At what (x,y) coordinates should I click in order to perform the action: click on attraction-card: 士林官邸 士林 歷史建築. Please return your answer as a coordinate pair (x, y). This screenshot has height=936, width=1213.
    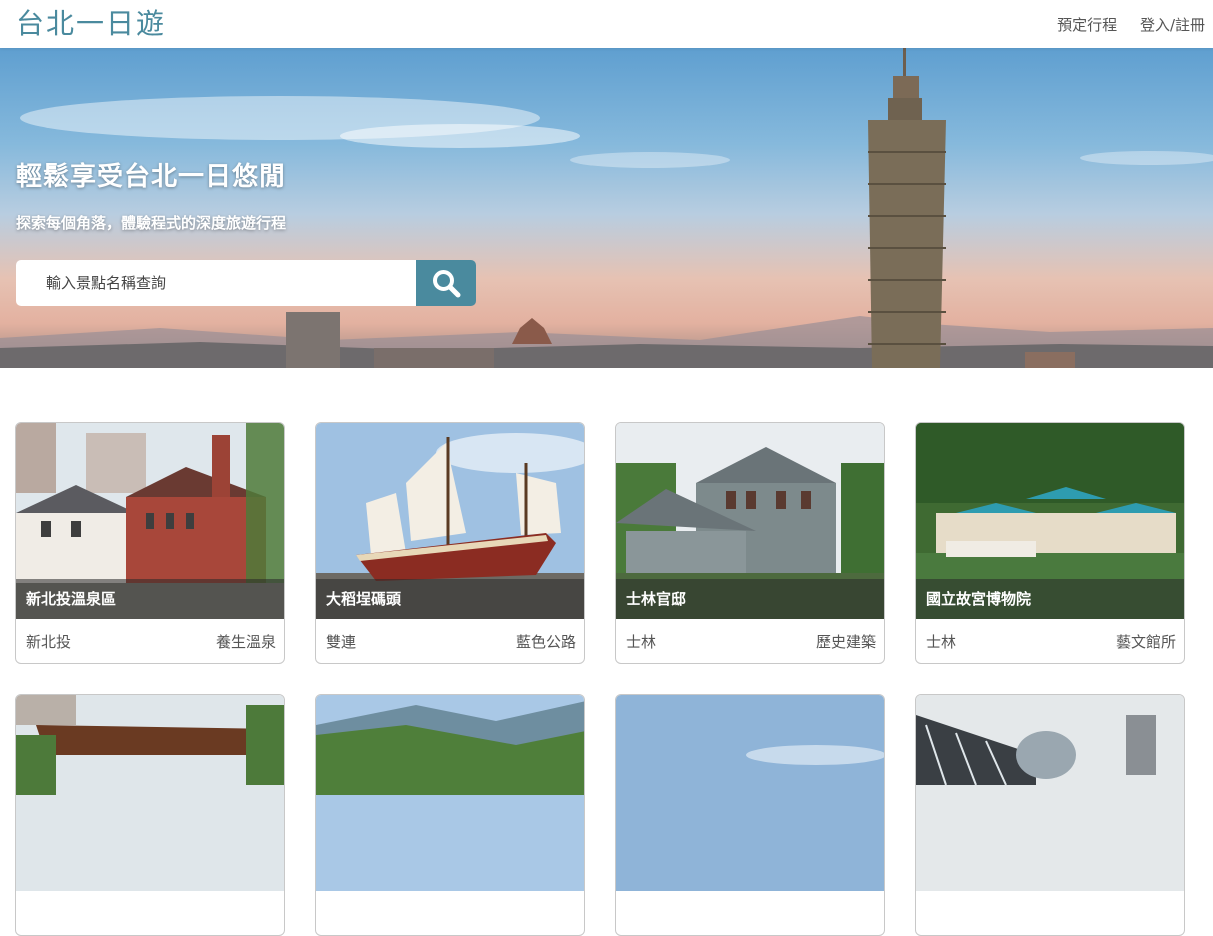
    Looking at the image, I should click on (750, 543).